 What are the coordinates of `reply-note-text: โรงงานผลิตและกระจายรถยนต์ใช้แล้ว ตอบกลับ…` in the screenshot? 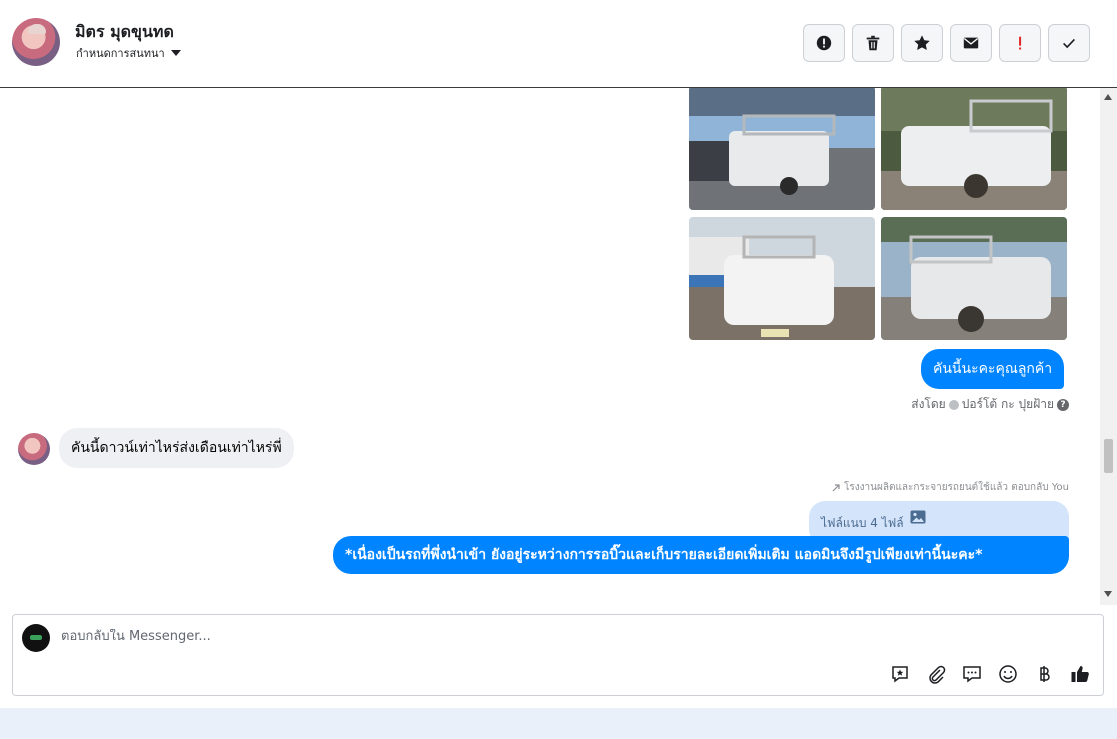 It's located at (956, 487).